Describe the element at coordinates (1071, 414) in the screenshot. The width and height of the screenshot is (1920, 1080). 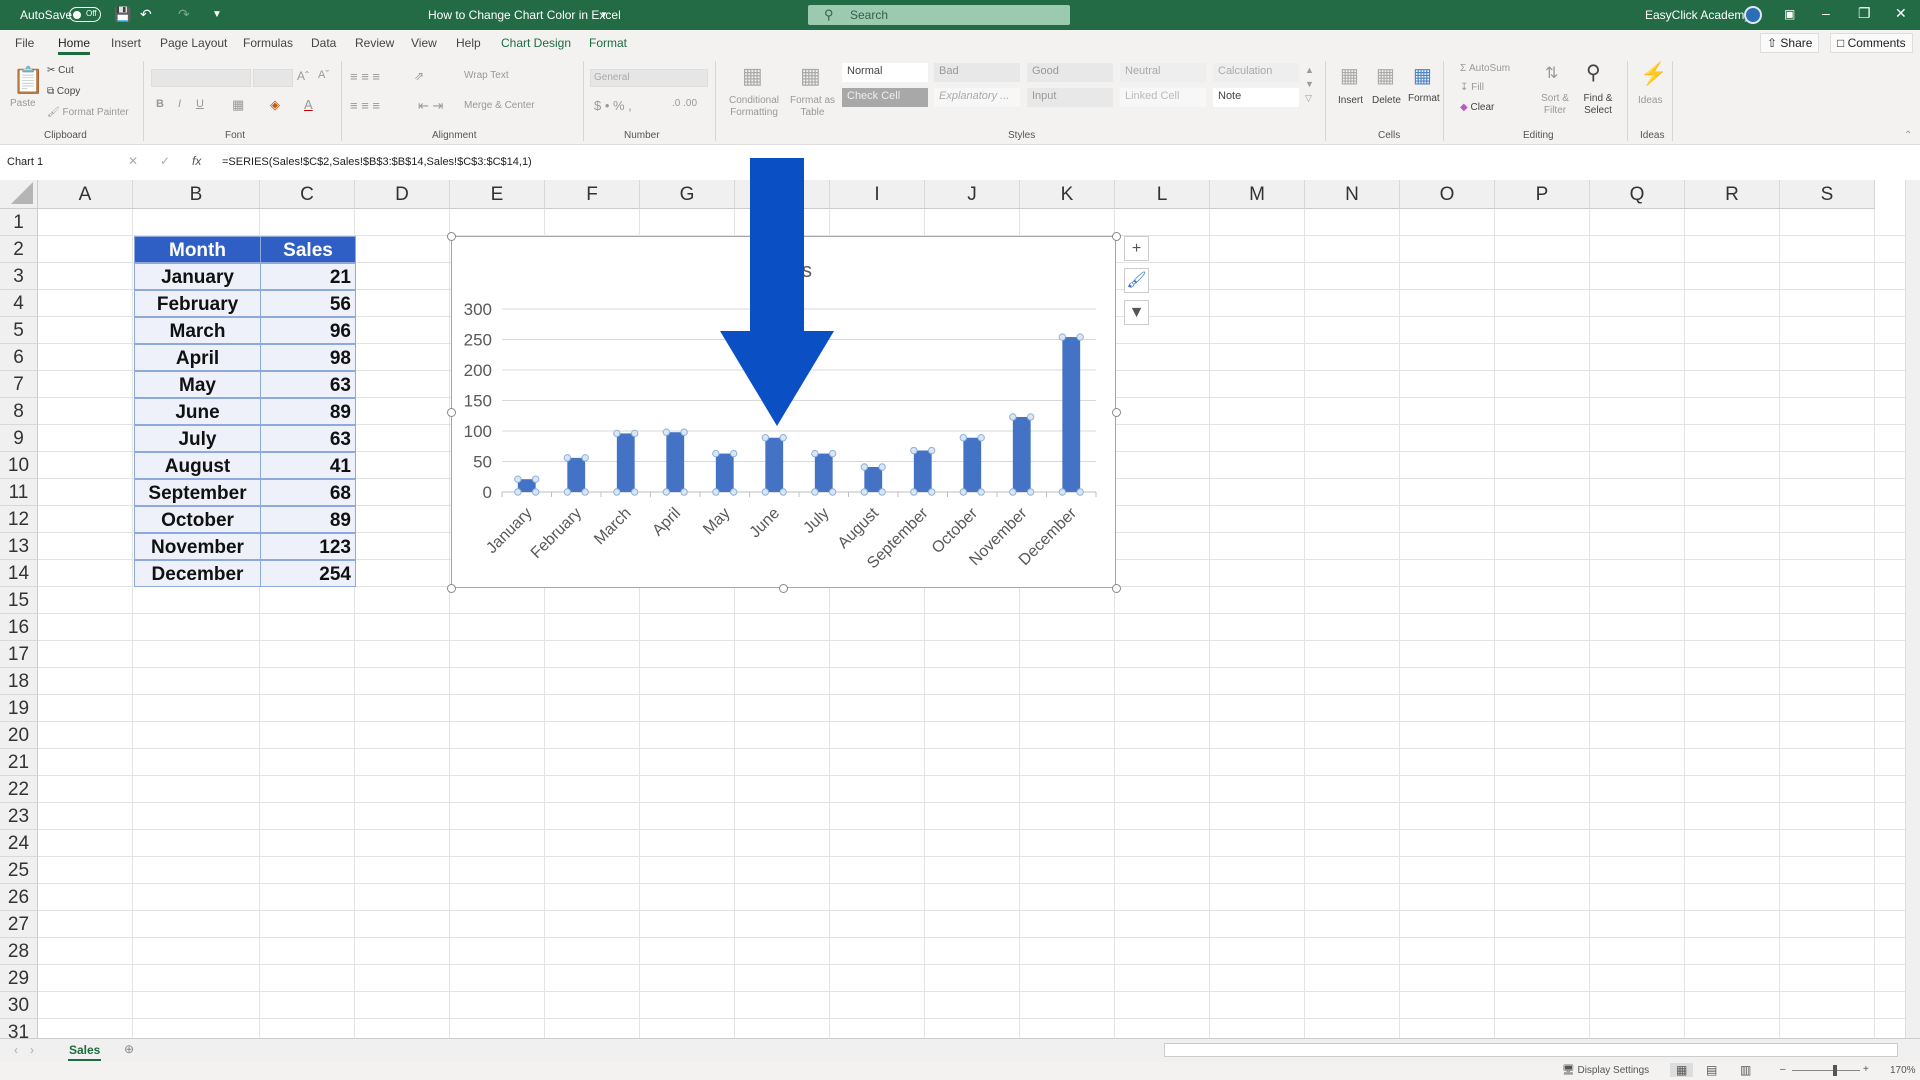
I see `bar-december` at that location.